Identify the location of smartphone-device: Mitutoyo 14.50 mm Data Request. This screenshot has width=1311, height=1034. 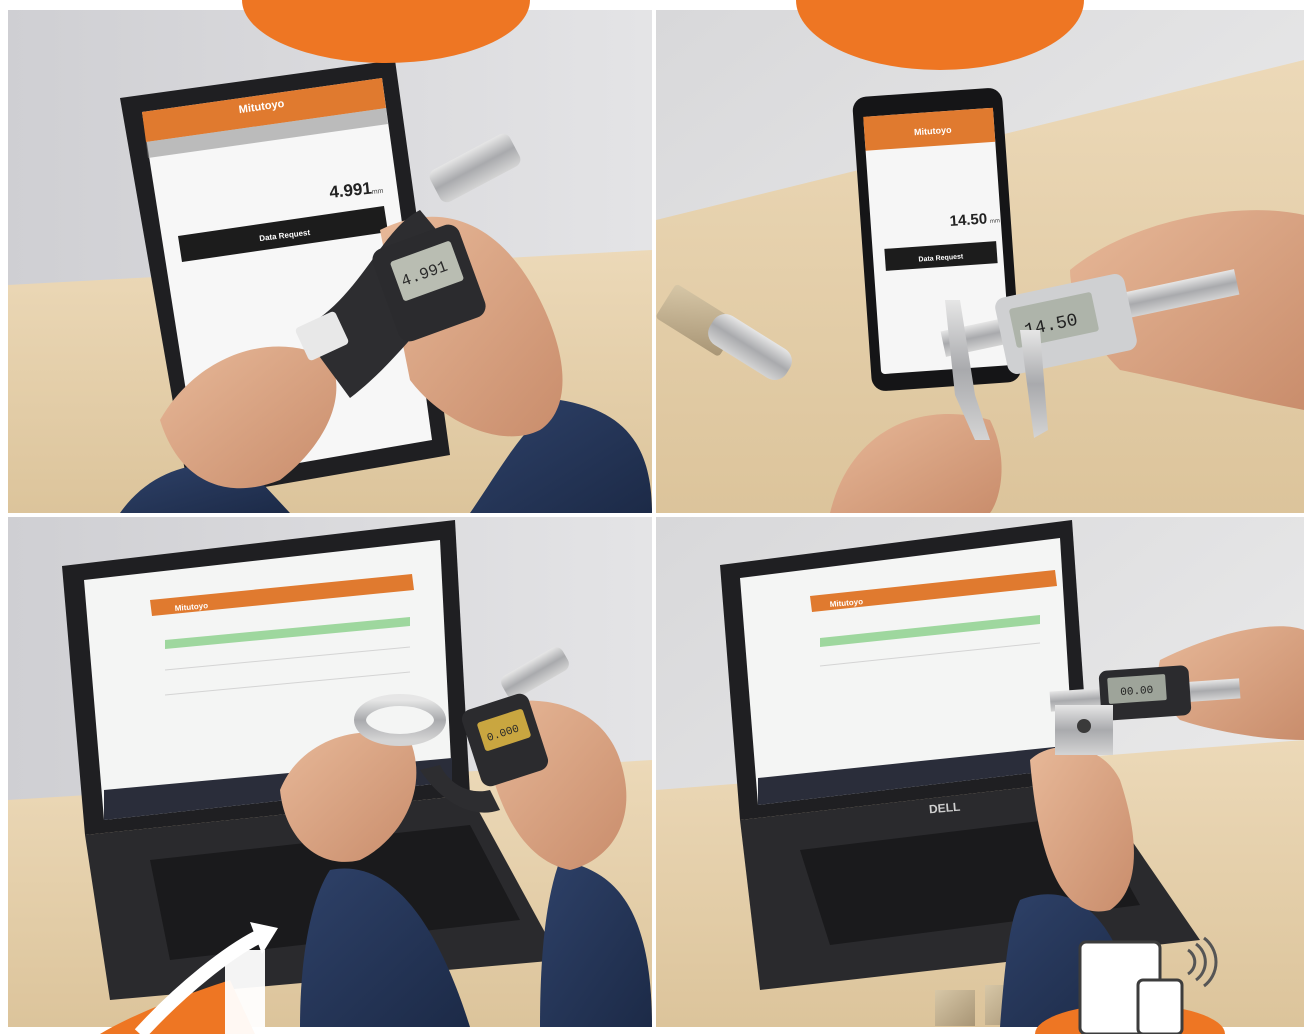
(937, 239).